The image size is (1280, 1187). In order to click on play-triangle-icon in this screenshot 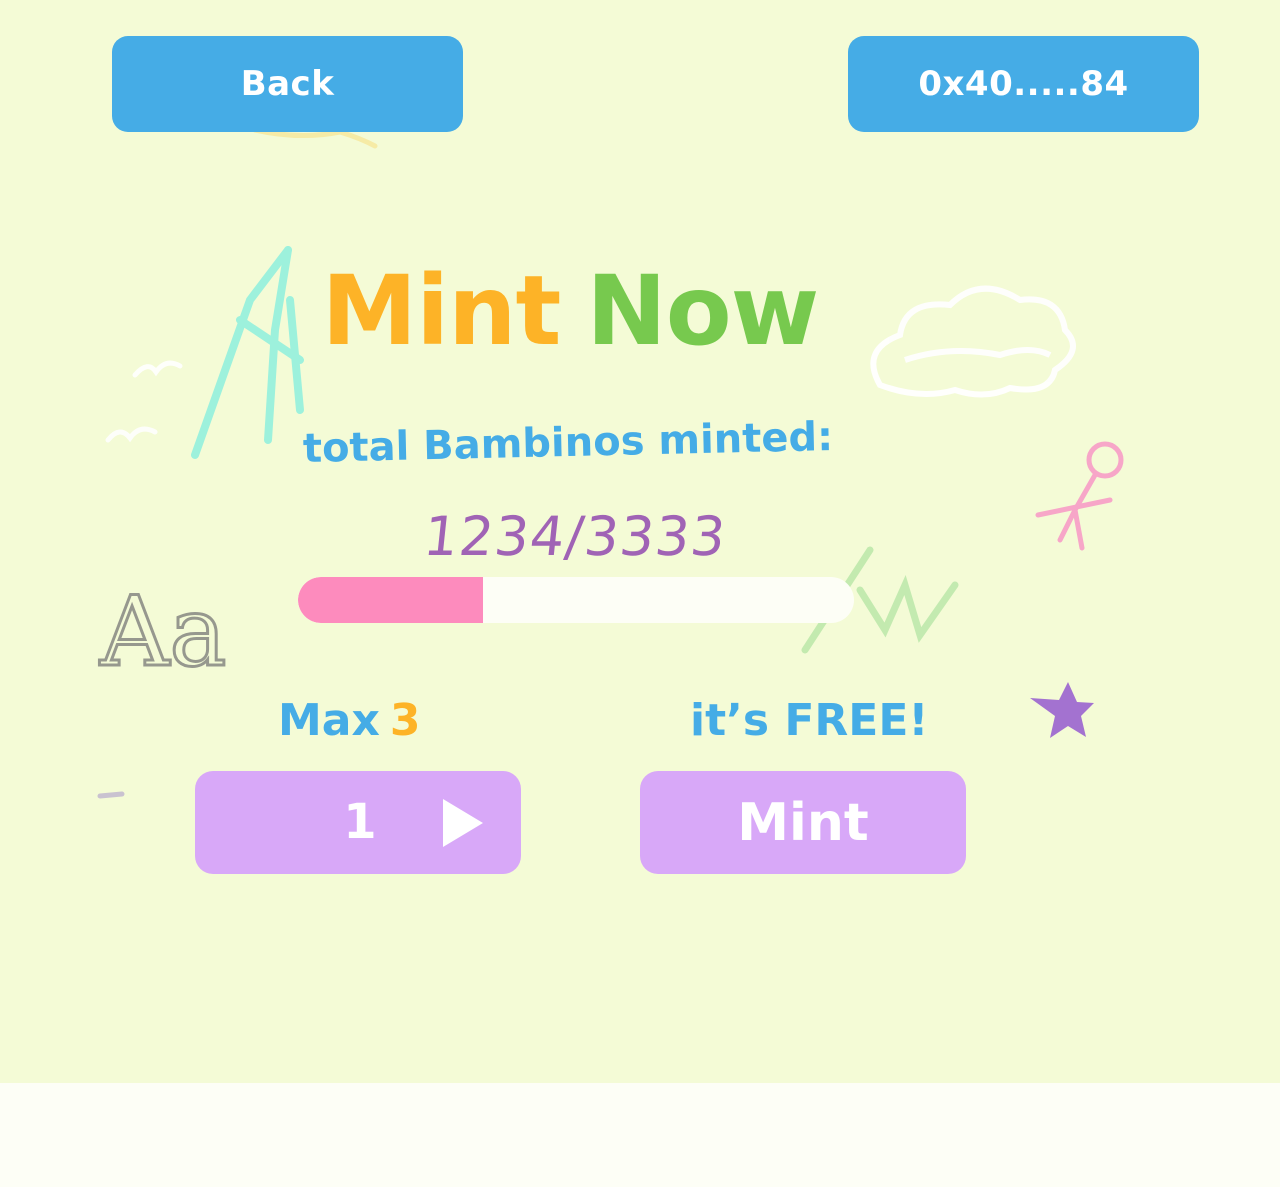, I will do `click(463, 823)`.